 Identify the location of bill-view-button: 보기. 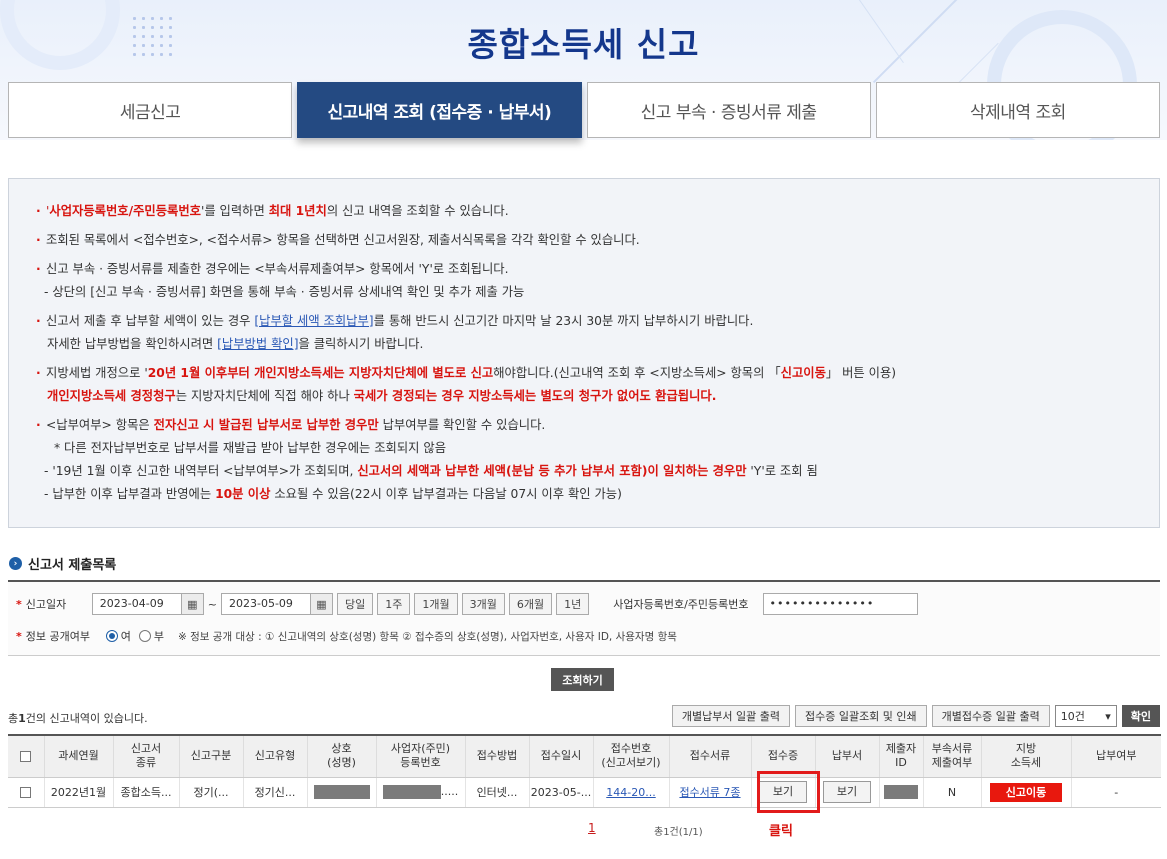
(847, 792).